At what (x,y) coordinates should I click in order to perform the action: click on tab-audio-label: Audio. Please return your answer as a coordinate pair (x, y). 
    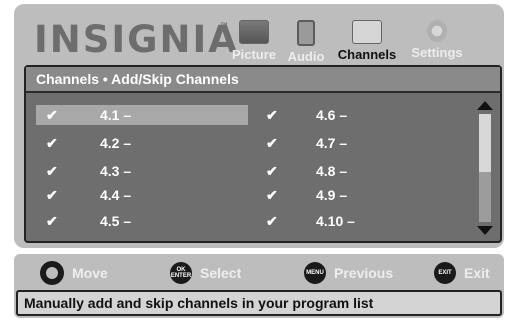
    Looking at the image, I should click on (306, 56).